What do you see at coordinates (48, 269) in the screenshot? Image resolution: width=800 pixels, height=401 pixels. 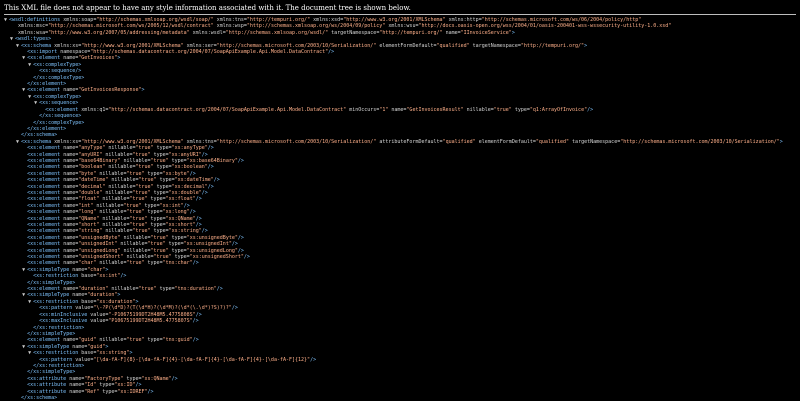 I see `xml-tag: <xs:simpleType` at bounding box center [48, 269].